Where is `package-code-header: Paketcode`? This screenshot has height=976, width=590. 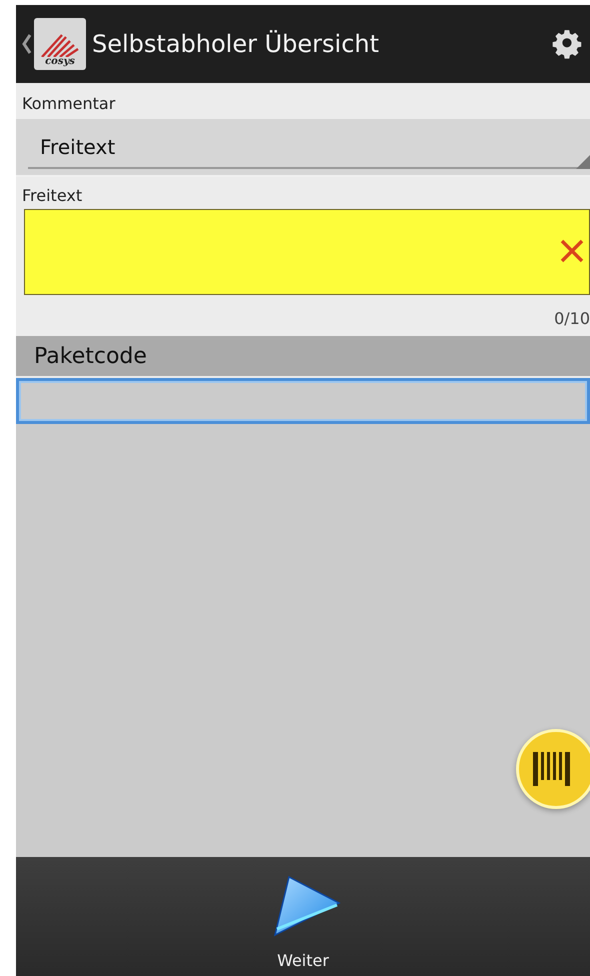 package-code-header: Paketcode is located at coordinates (303, 356).